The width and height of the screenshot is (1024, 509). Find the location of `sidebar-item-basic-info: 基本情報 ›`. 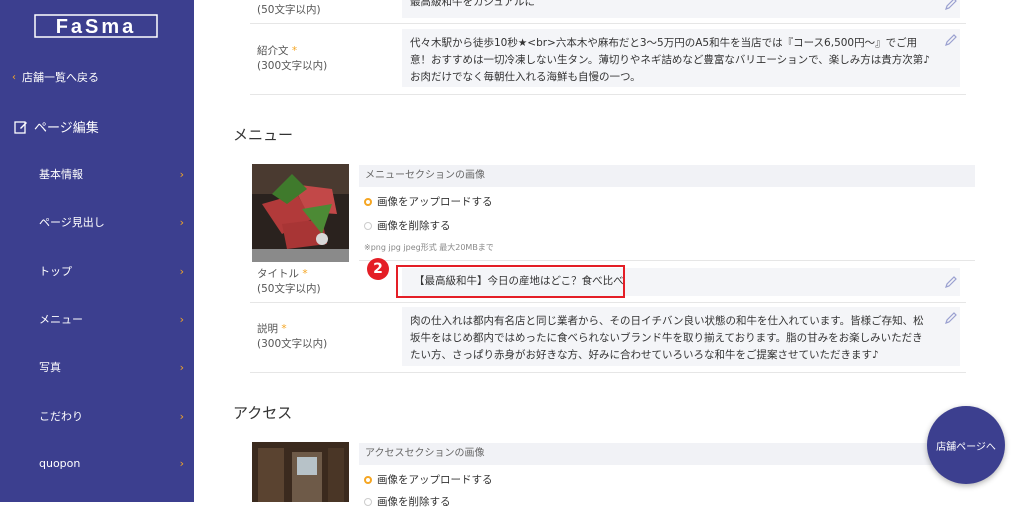

sidebar-item-basic-info: 基本情報 › is located at coordinates (111, 174).